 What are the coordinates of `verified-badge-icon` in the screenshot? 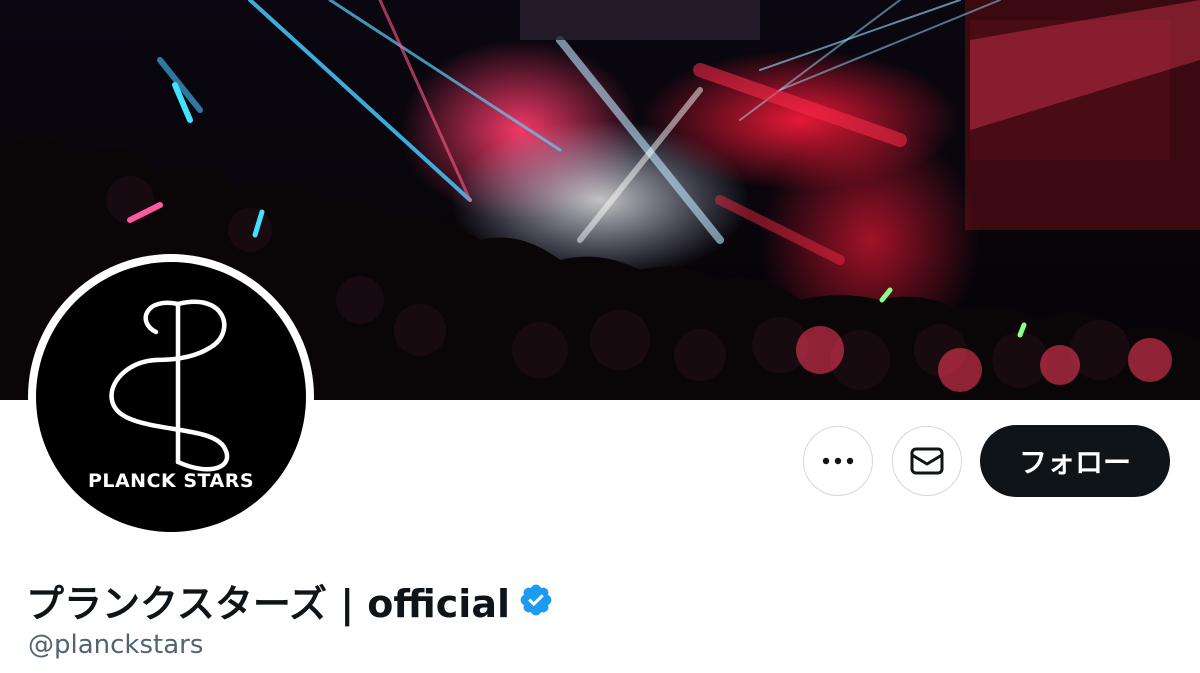 It's located at (536, 600).